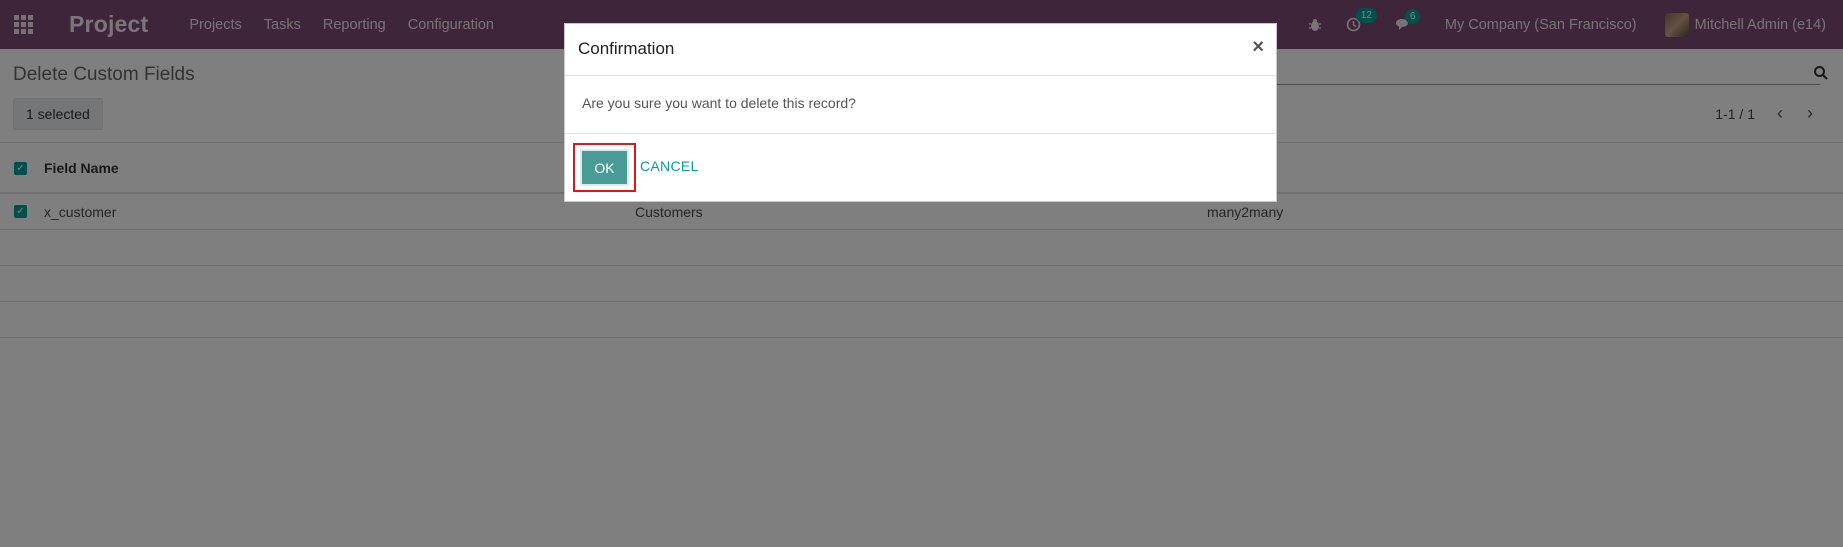  Describe the element at coordinates (1258, 47) in the screenshot. I see `close-icon: ×` at that location.